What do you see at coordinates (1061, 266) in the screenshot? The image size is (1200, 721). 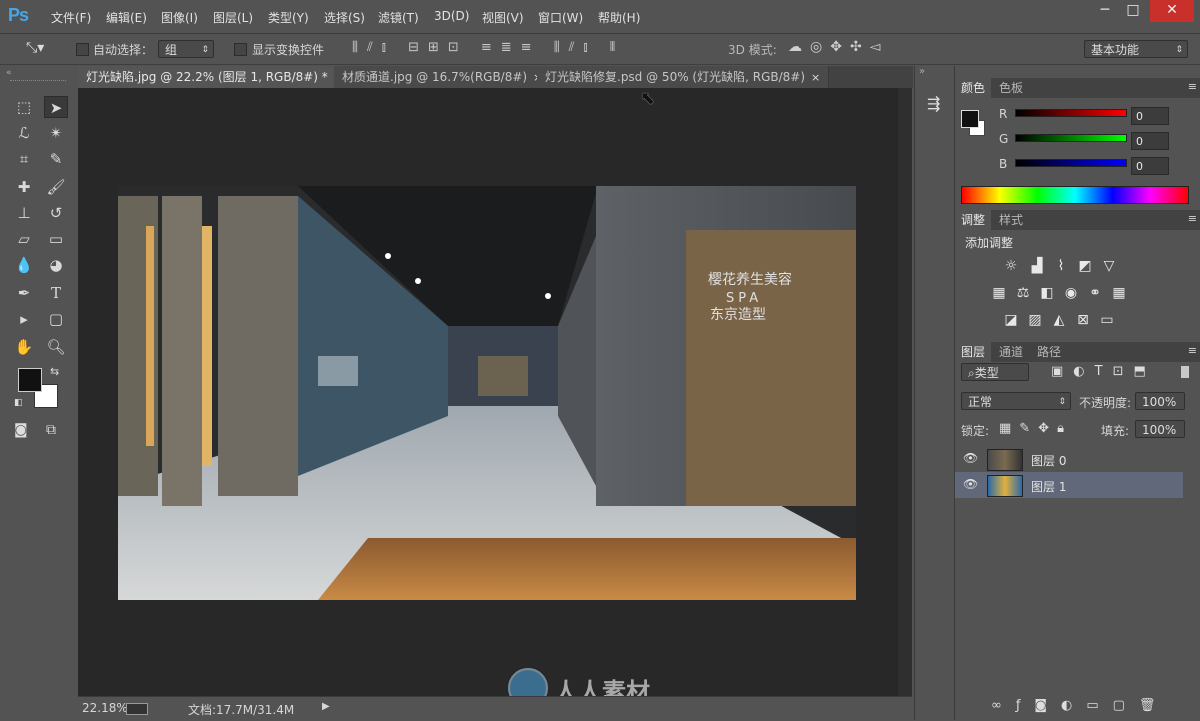 I see `curves-icon: ⌇` at bounding box center [1061, 266].